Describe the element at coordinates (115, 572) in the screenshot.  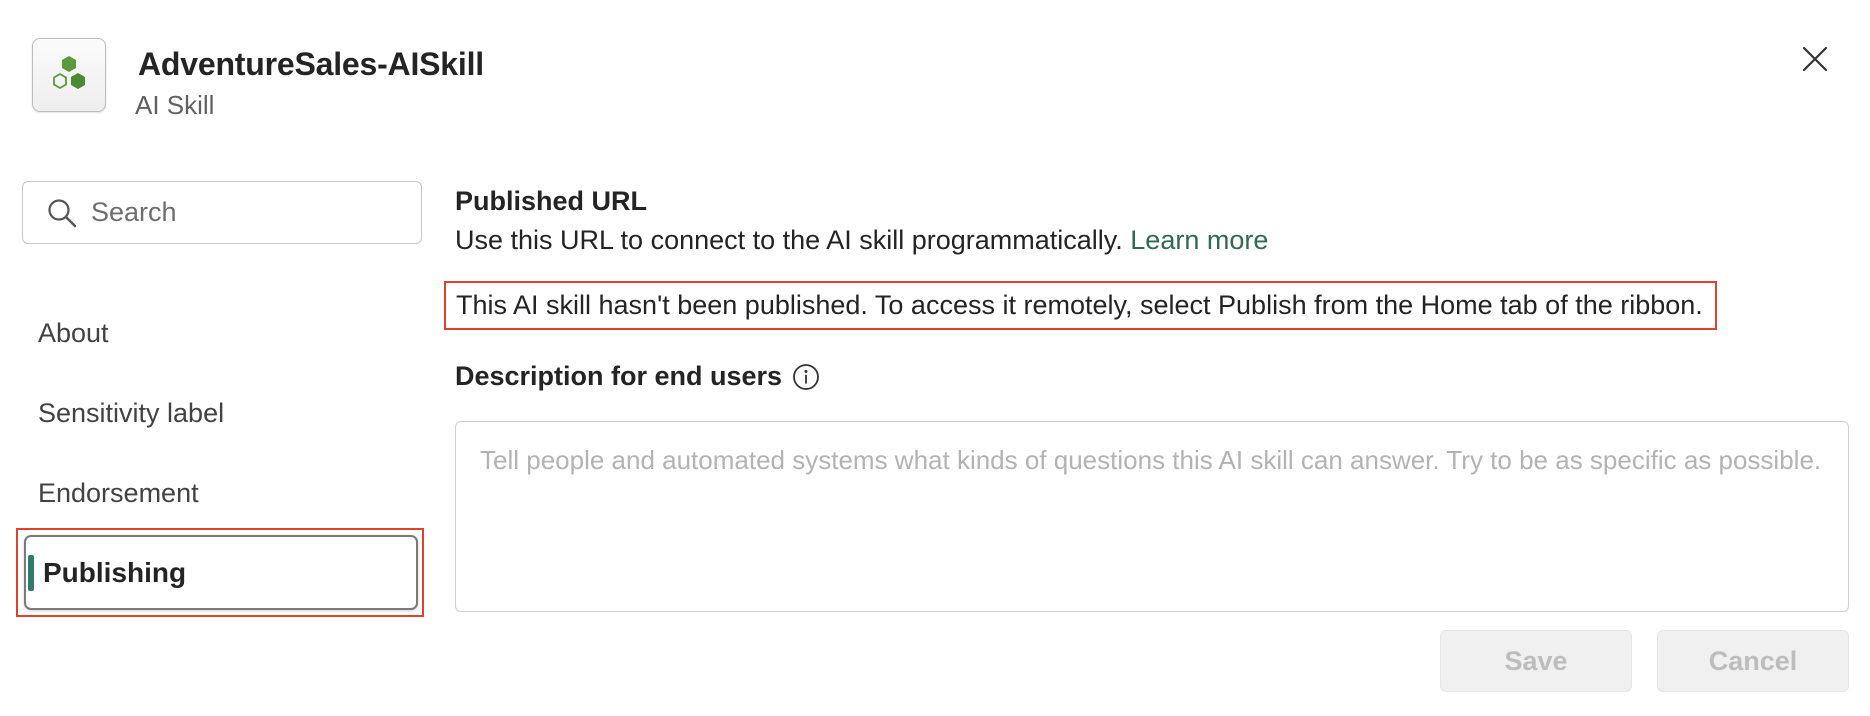
I see `nav-item-label: Publishing` at that location.